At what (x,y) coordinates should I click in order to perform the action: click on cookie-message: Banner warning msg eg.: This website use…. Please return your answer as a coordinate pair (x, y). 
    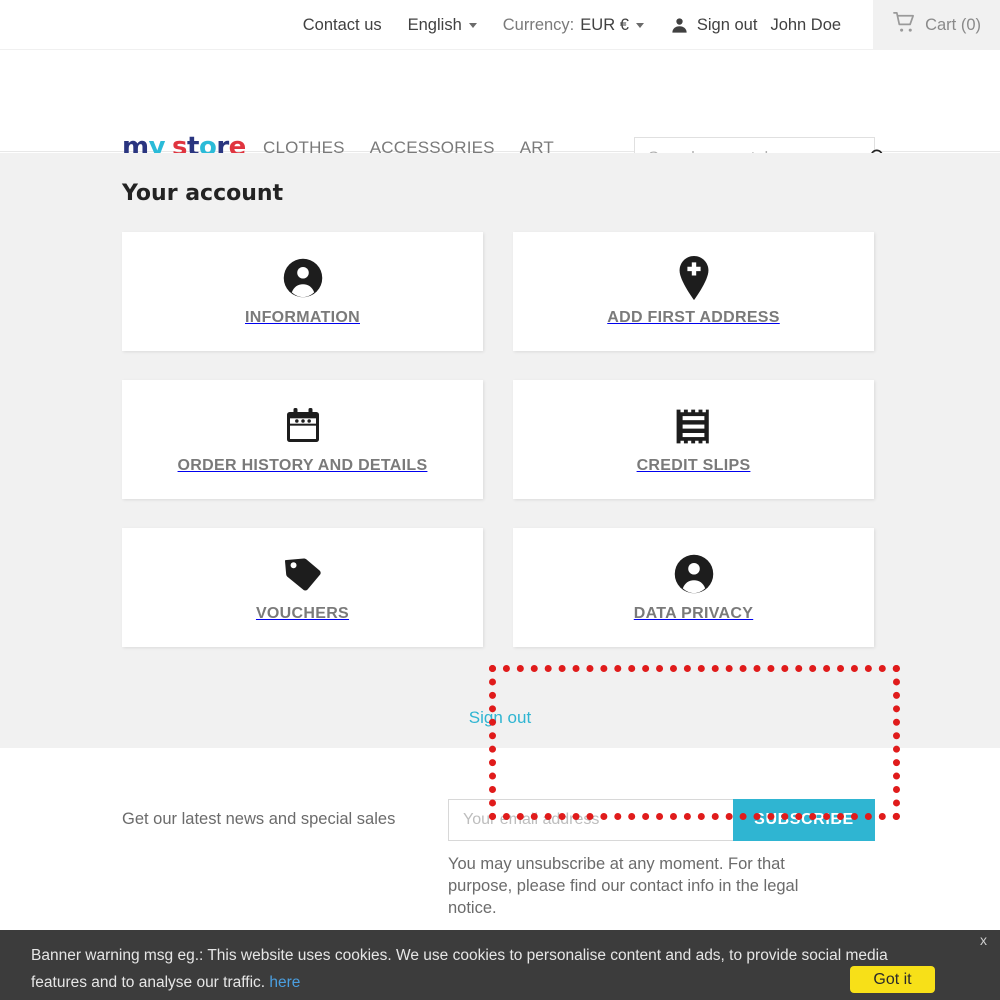
    Looking at the image, I should click on (459, 969).